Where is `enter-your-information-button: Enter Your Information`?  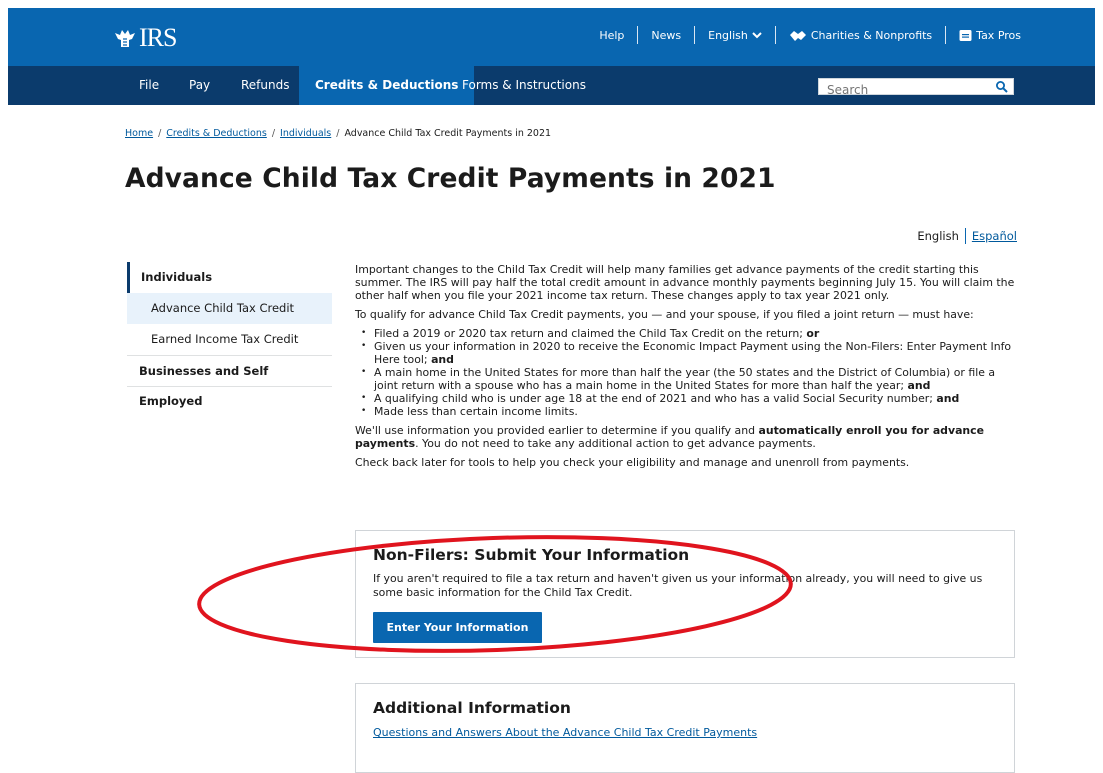 enter-your-information-button: Enter Your Information is located at coordinates (457, 627).